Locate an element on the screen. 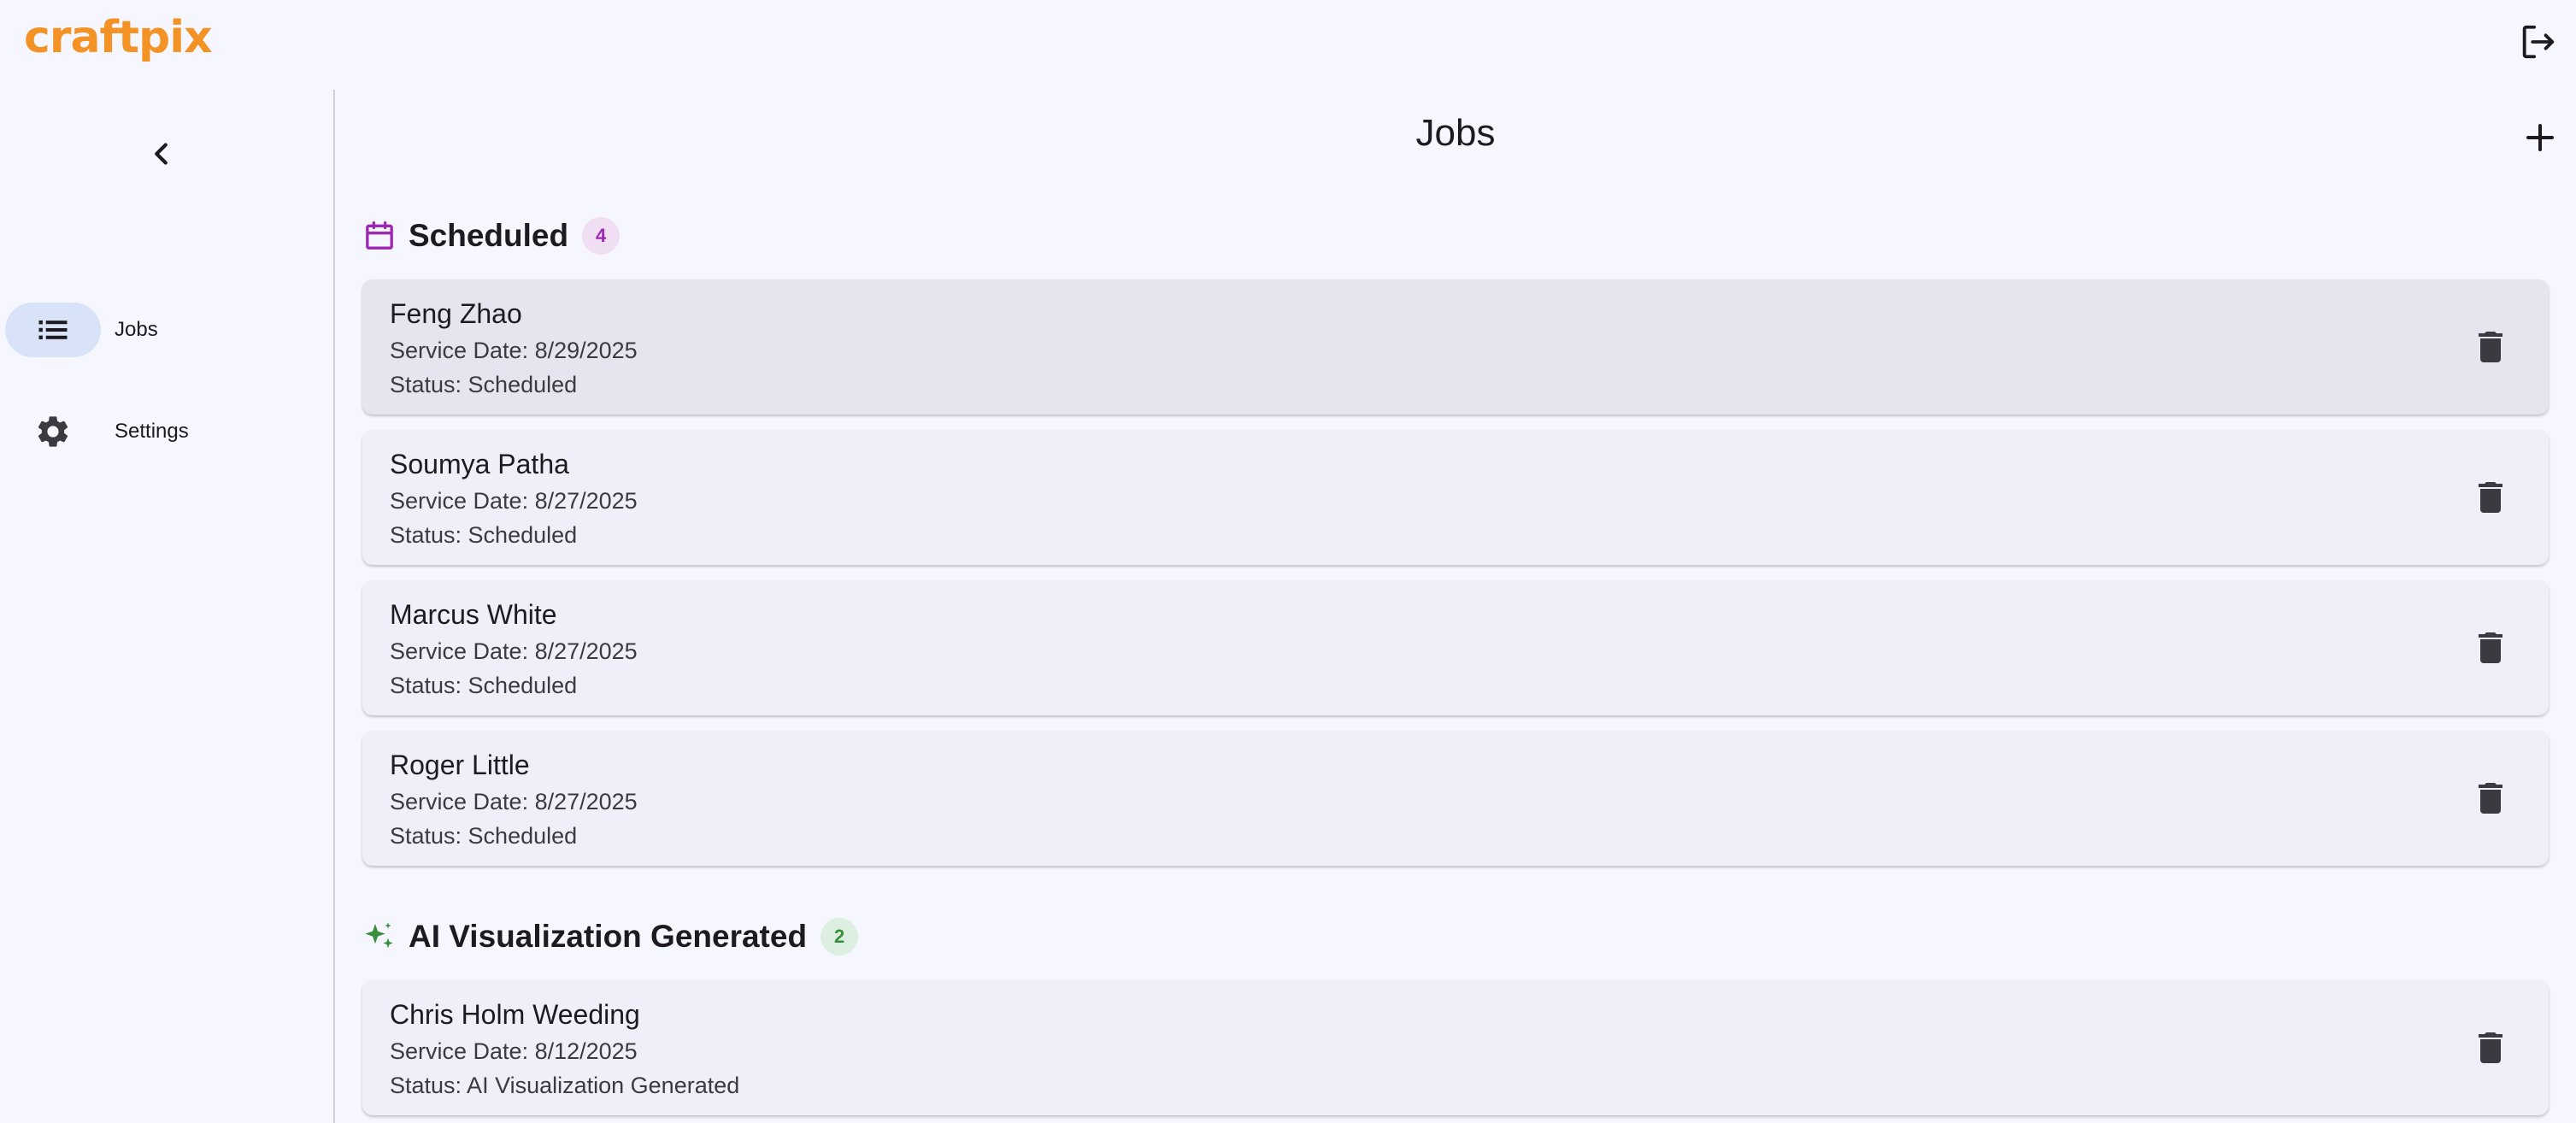 The image size is (2576, 1123). plus-icon is located at coordinates (2540, 138).